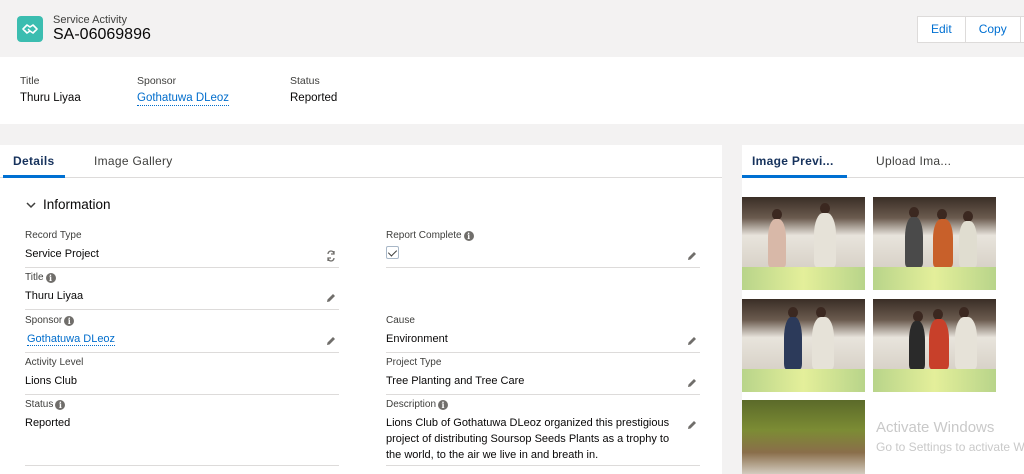 This screenshot has width=1024, height=474. Describe the element at coordinates (361, 161) in the screenshot. I see `detail-tabs: Details Image Gallery` at that location.